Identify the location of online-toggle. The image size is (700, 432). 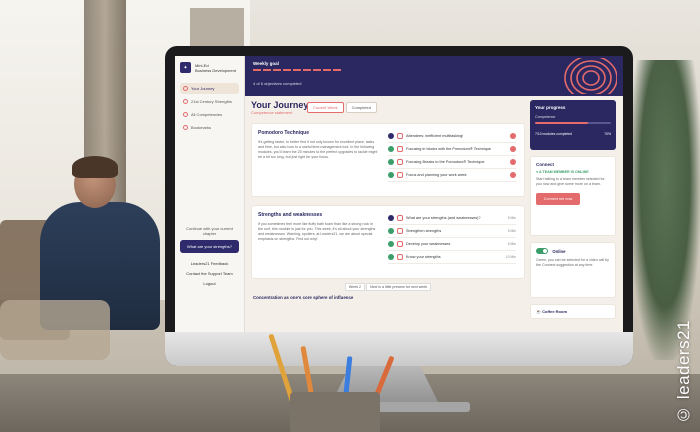
(542, 251).